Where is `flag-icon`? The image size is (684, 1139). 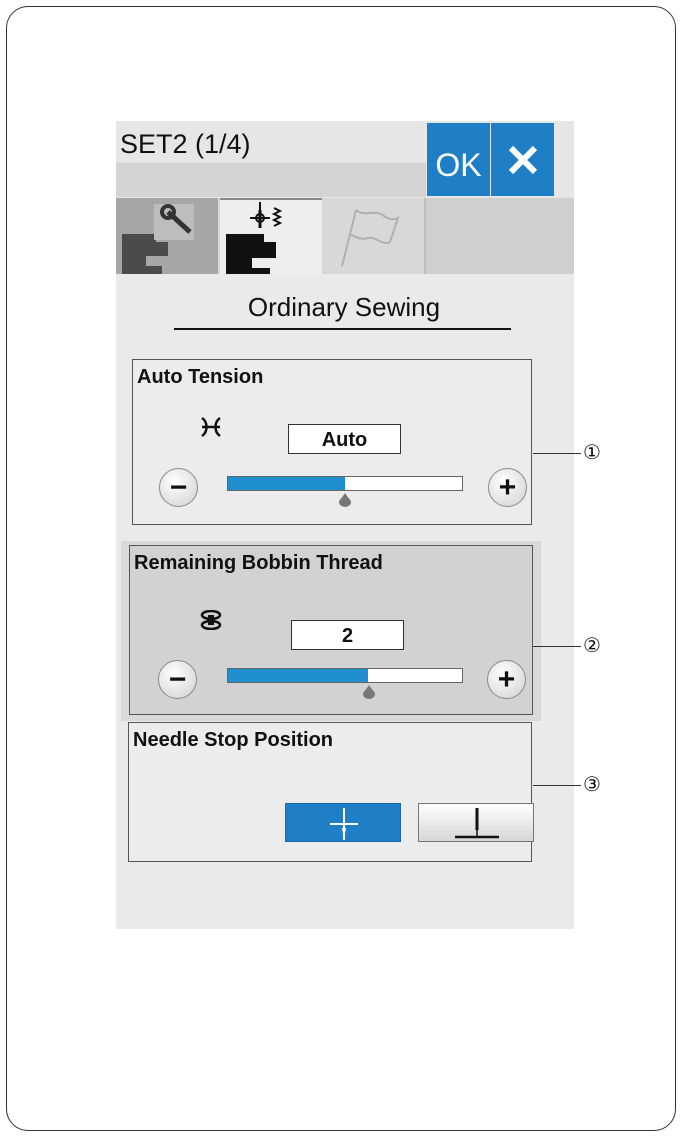
flag-icon is located at coordinates (370, 238).